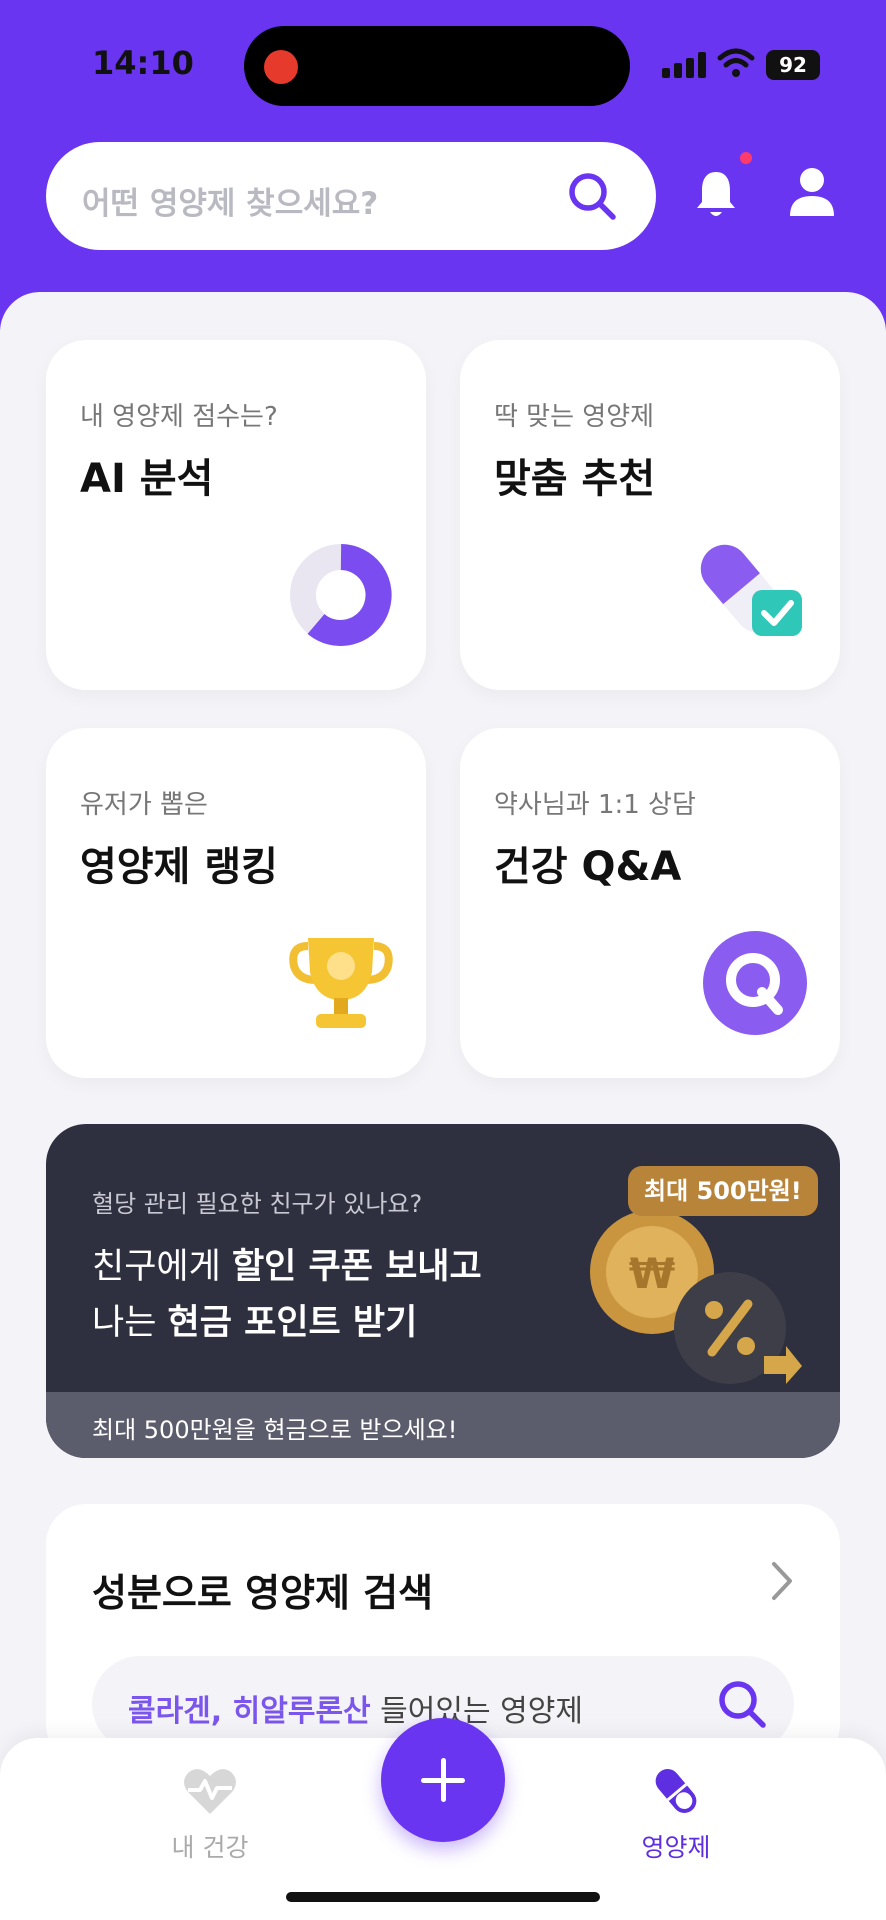 This screenshot has width=886, height=1920. I want to click on search-input: 어떤 영양제 찾으세요?, so click(351, 196).